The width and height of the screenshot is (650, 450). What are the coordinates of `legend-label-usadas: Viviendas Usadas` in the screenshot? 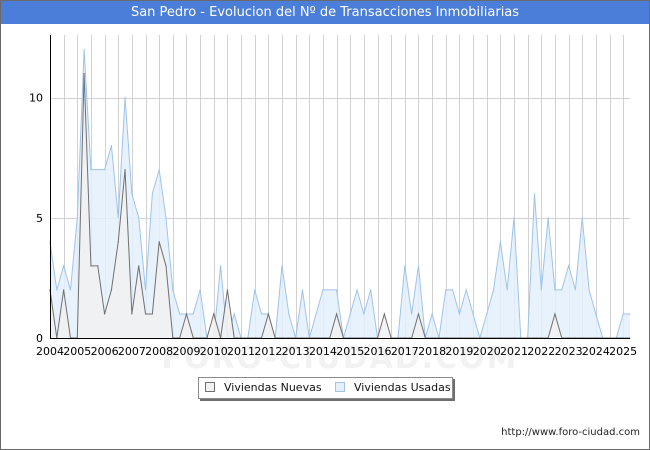 It's located at (402, 387).